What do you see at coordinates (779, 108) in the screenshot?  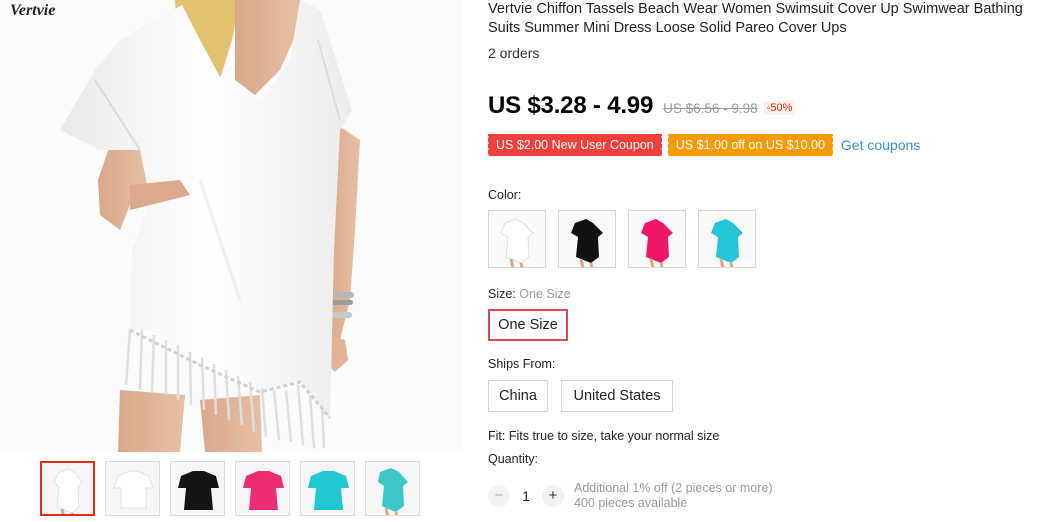 I see `discount-badge: -50%` at bounding box center [779, 108].